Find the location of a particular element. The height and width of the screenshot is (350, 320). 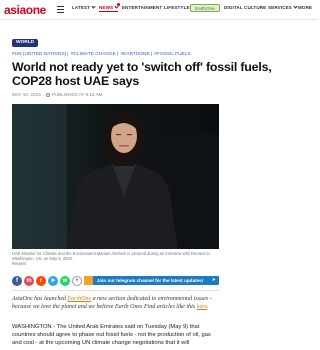

article-meta: MAY 10, 2023 PUBLISHED AT 9:18 AM is located at coordinates (57, 94).